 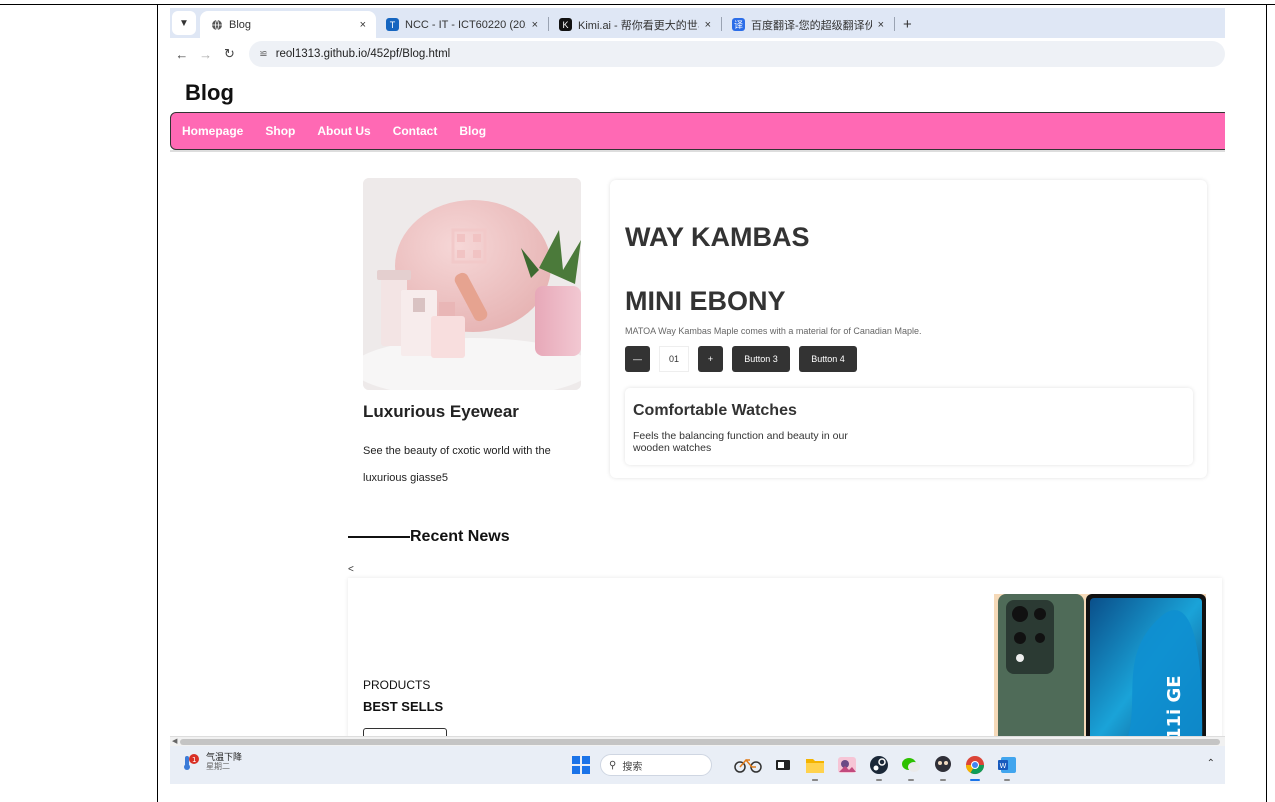 What do you see at coordinates (441, 411) in the screenshot?
I see `eyewear-card-title: Luxurious Eyewear` at bounding box center [441, 411].